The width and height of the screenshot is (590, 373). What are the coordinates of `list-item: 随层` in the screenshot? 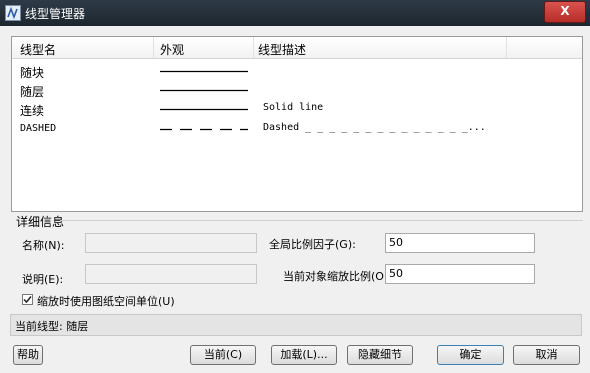 It's located at (297, 90).